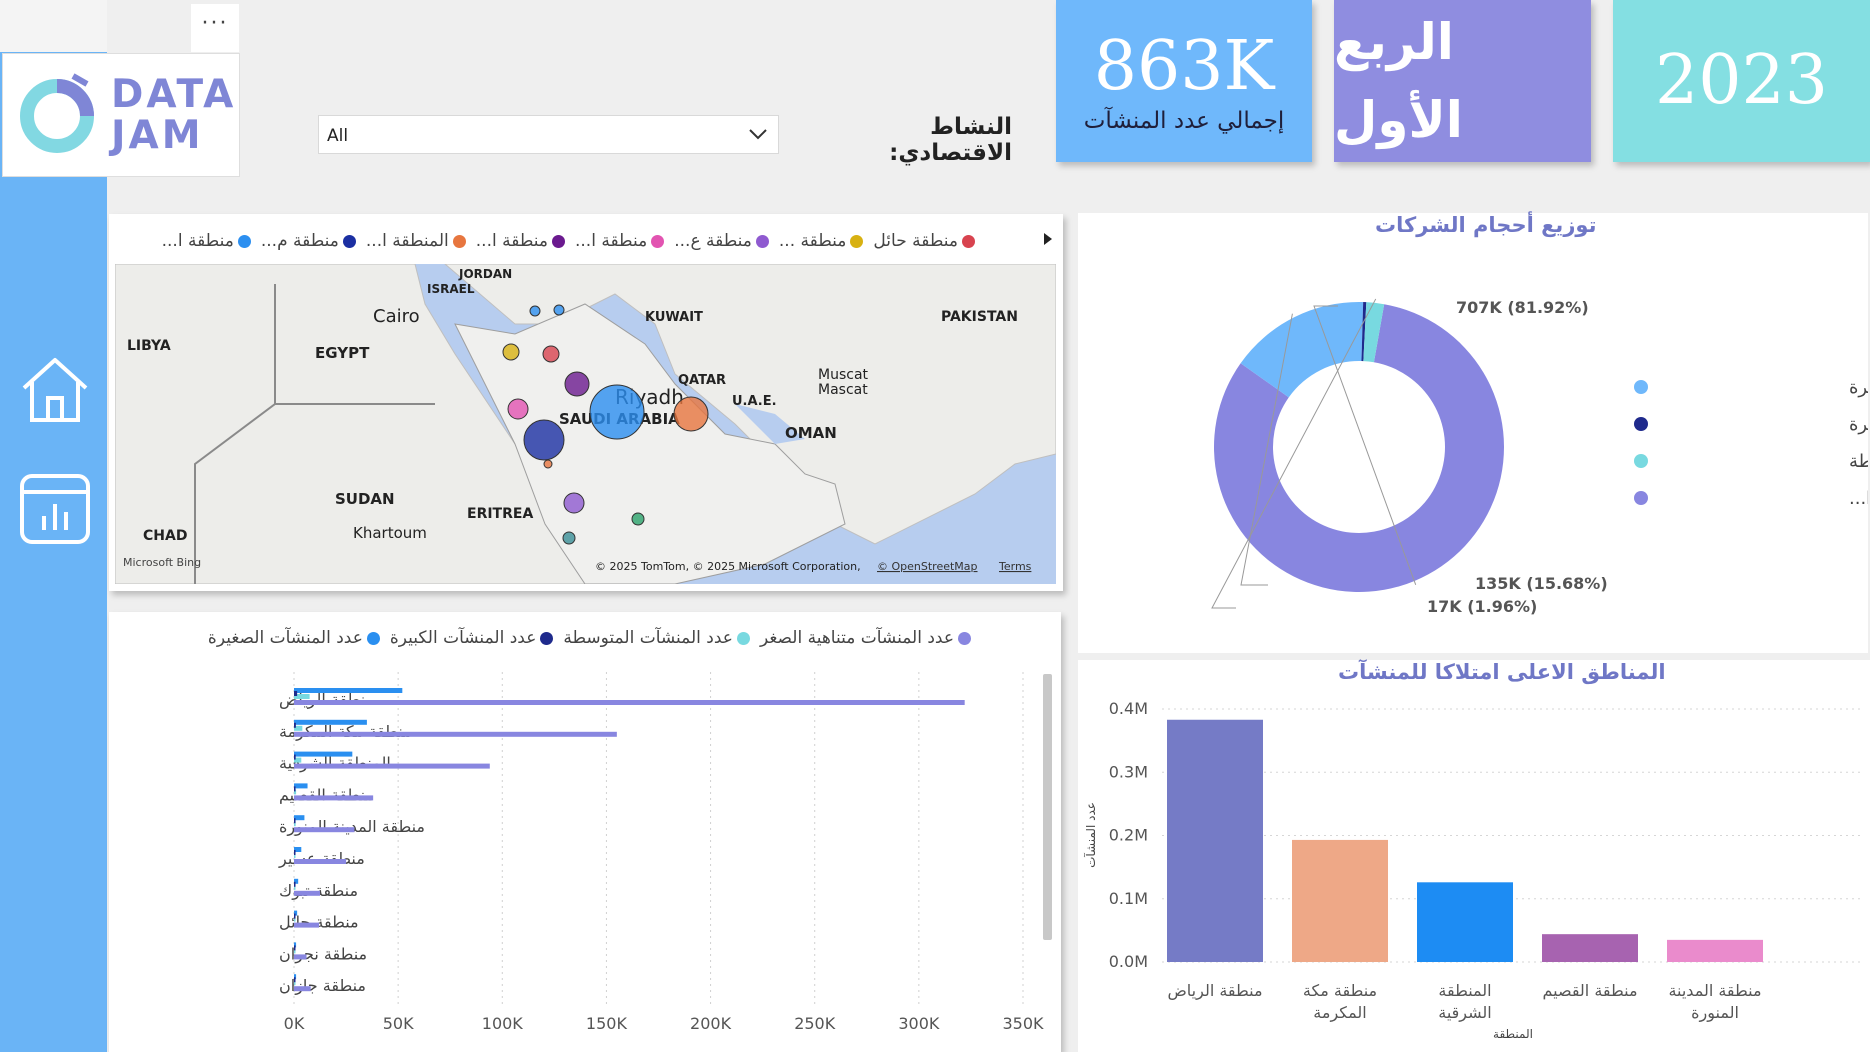 Image resolution: width=1870 pixels, height=1052 pixels. Describe the element at coordinates (1339, 1013) in the screenshot. I see `vbar-category-label: المكرمة` at that location.